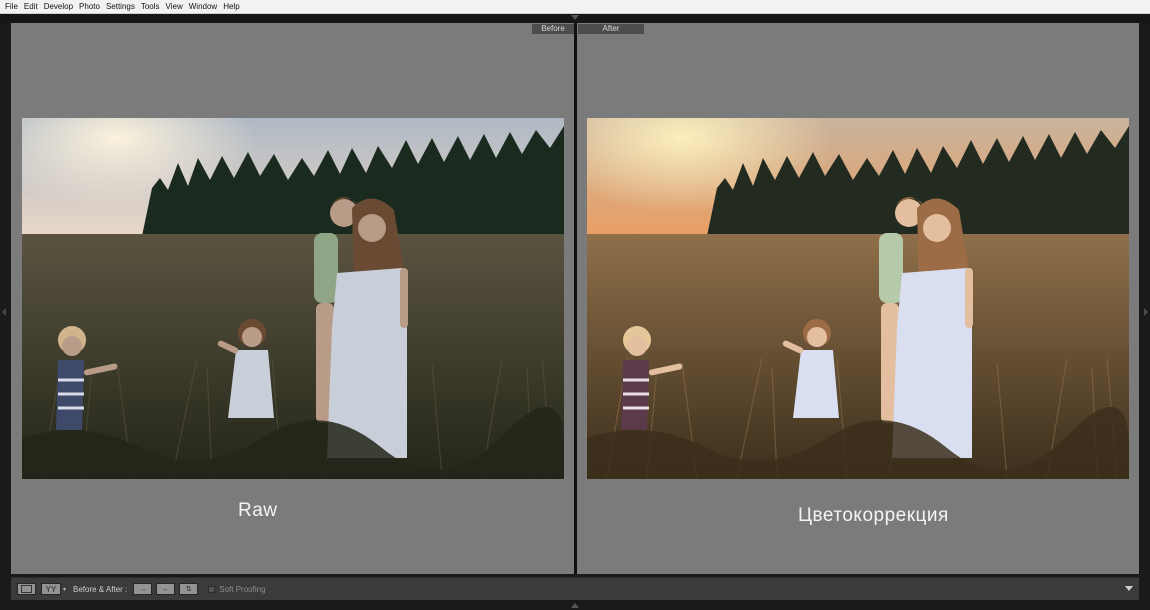 The width and height of the screenshot is (1150, 610). I want to click on right-panel-toggle-icon, so click(1146, 312).